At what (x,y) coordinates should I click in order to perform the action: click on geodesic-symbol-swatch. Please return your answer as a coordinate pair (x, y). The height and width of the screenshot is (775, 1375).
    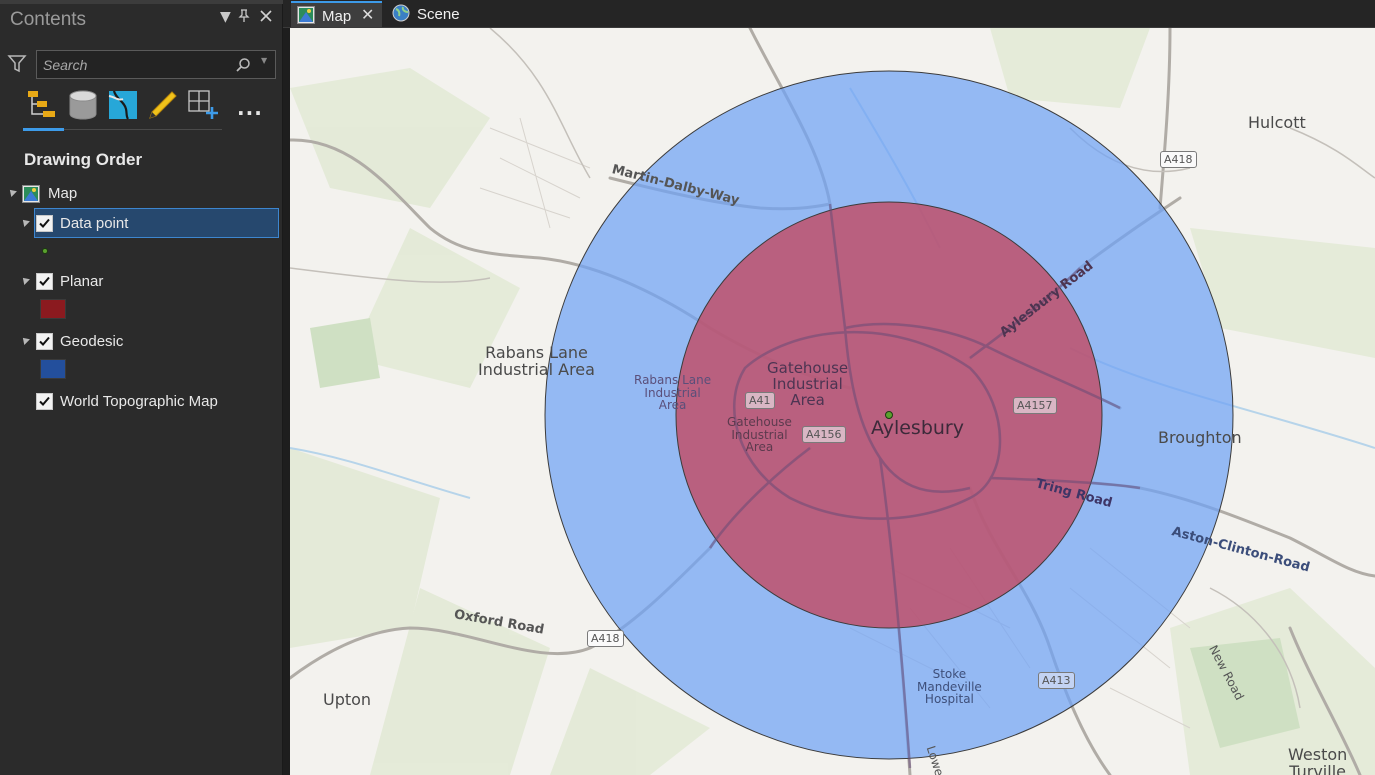
    Looking at the image, I should click on (53, 369).